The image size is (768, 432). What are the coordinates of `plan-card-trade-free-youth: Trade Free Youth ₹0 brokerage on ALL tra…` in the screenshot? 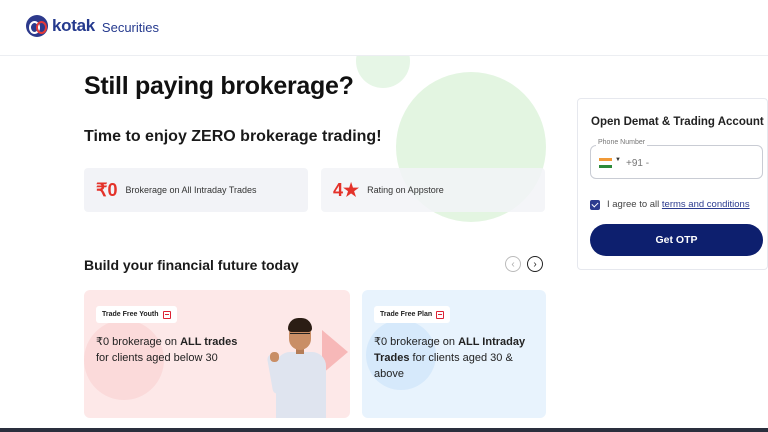 It's located at (217, 354).